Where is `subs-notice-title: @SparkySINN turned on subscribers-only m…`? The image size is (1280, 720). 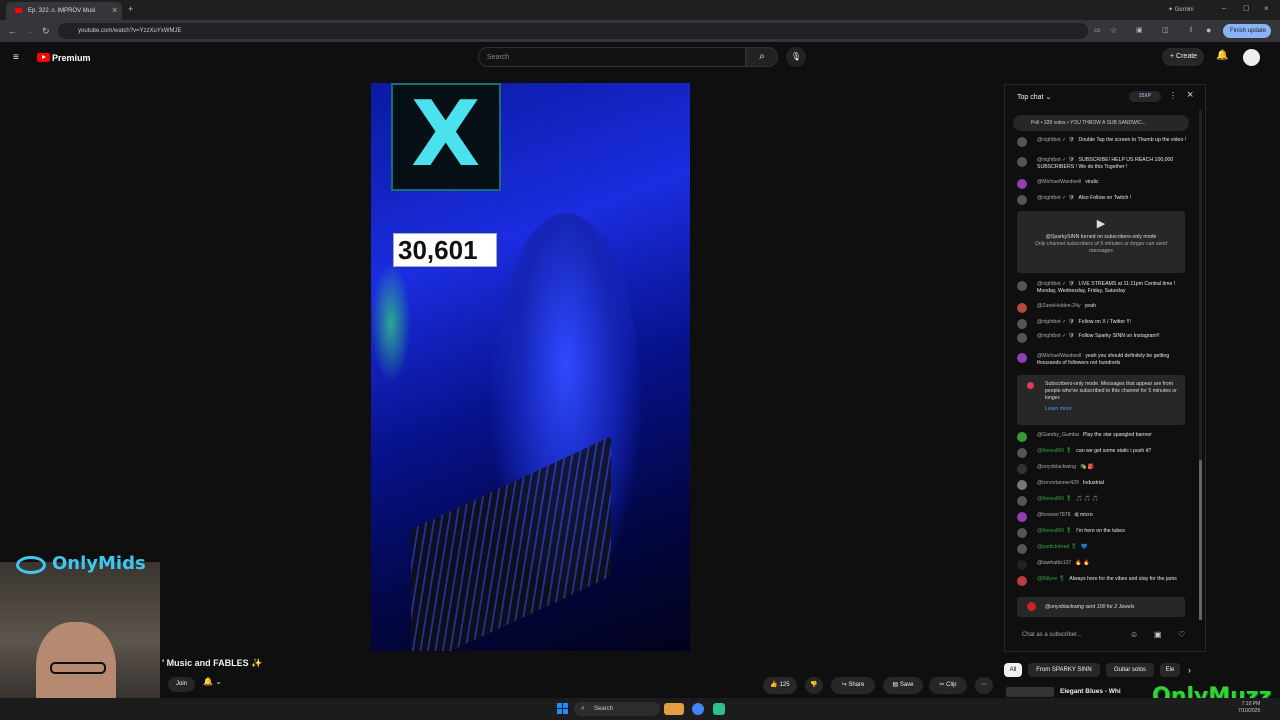 subs-notice-title: @SparkySINN turned on subscribers-only m… is located at coordinates (1101, 237).